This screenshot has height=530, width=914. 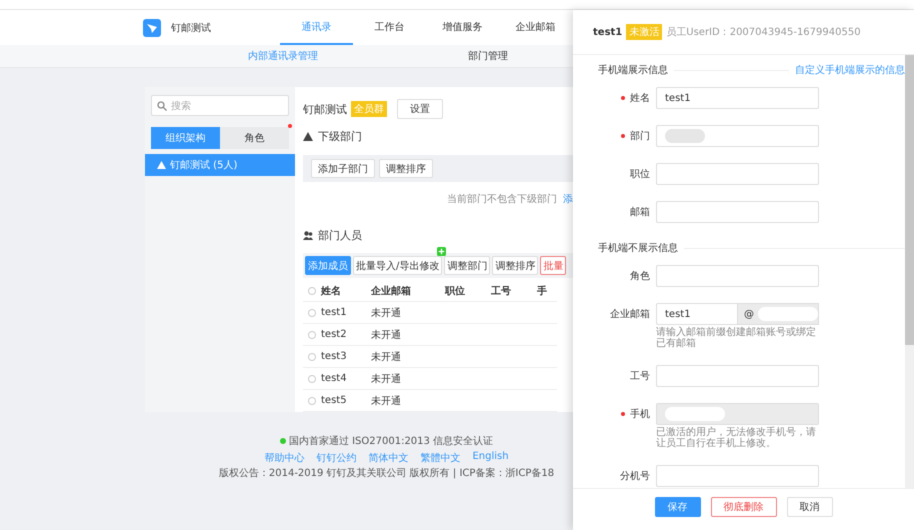 What do you see at coordinates (640, 376) in the screenshot?
I see `field-label: 工号` at bounding box center [640, 376].